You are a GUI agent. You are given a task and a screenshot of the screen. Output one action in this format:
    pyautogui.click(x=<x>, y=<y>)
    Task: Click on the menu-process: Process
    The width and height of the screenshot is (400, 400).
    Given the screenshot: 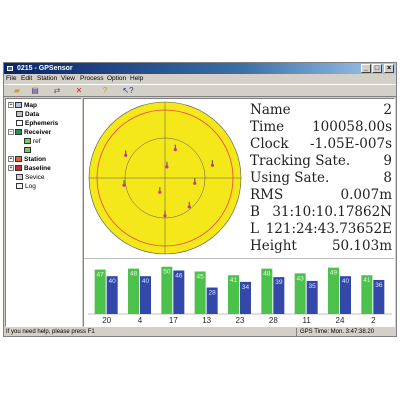 What is the action you would take?
    pyautogui.click(x=91, y=79)
    